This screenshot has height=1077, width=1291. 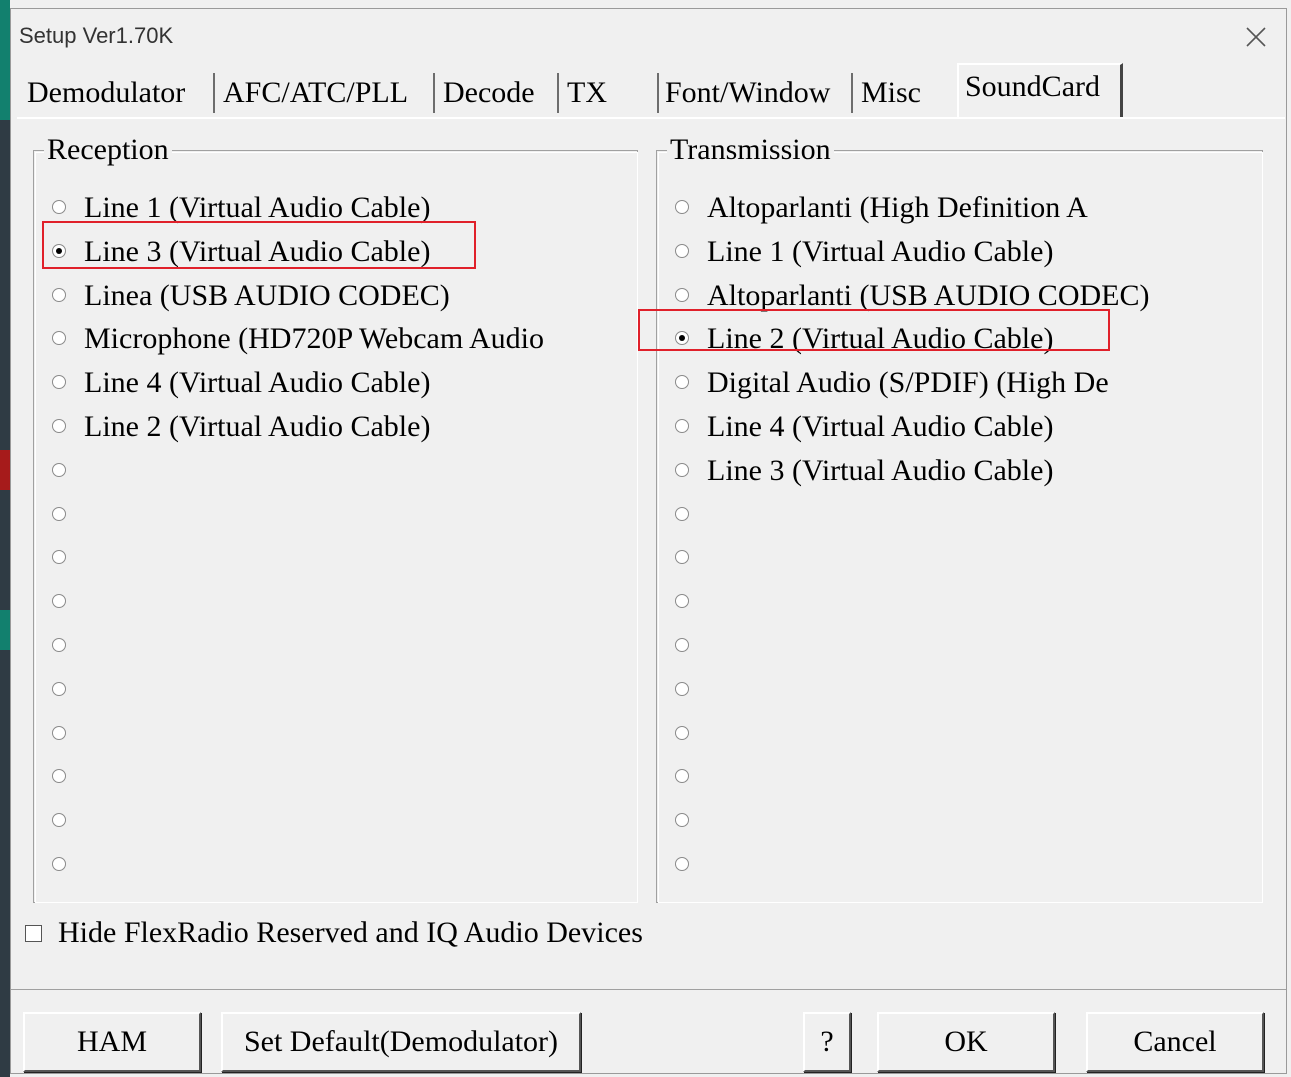 I want to click on reception-option: Linea (USB AUDIO CODEC), so click(x=328, y=296).